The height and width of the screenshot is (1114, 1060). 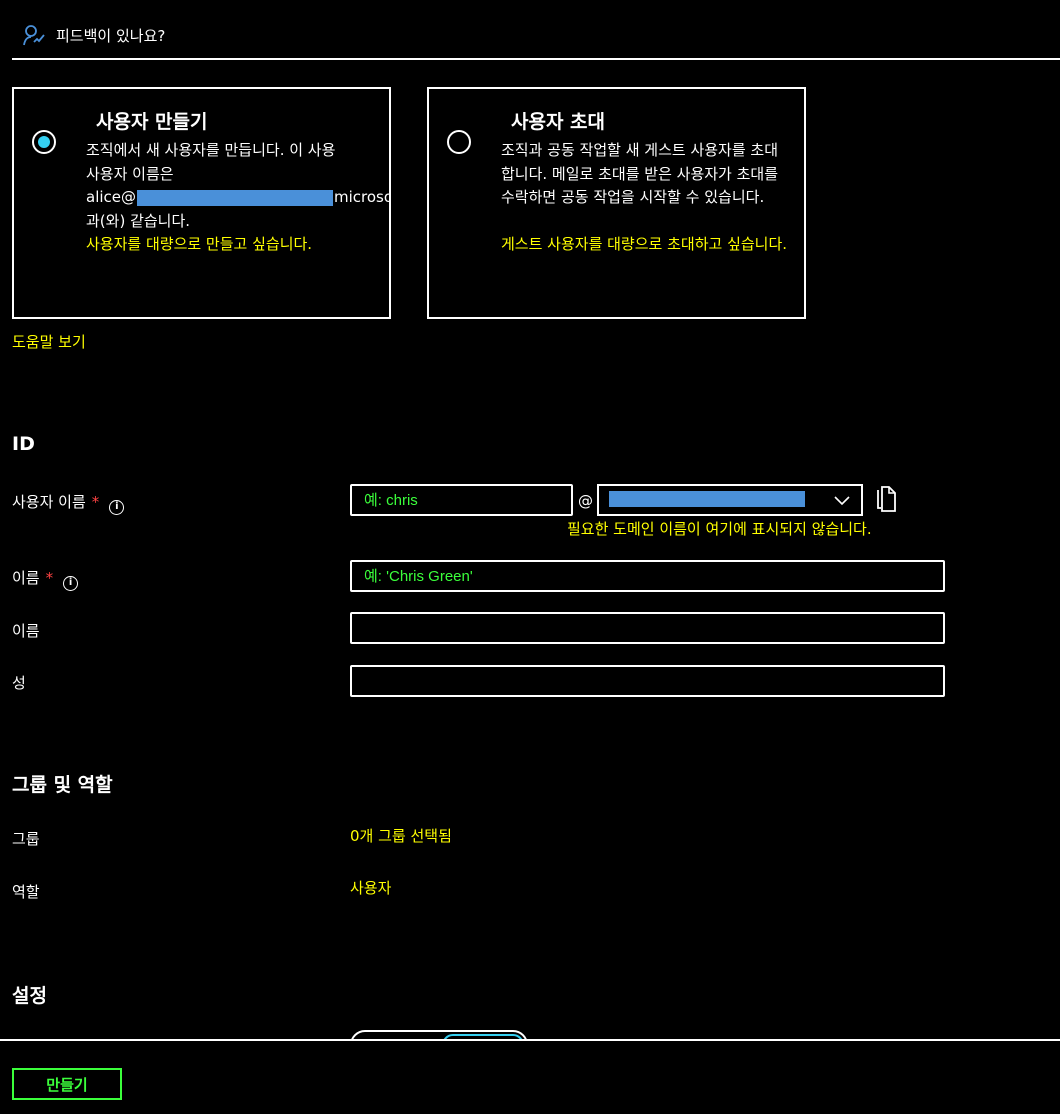 What do you see at coordinates (707, 499) in the screenshot?
I see `redacted-domain-value` at bounding box center [707, 499].